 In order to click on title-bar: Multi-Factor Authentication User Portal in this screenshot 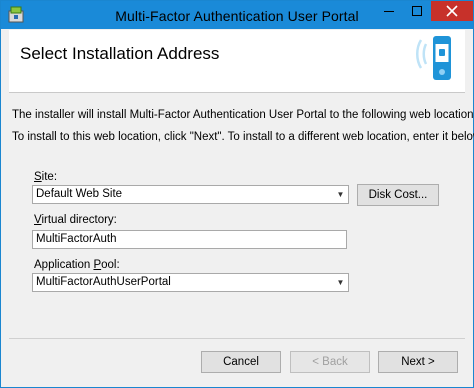, I will do `click(237, 15)`.